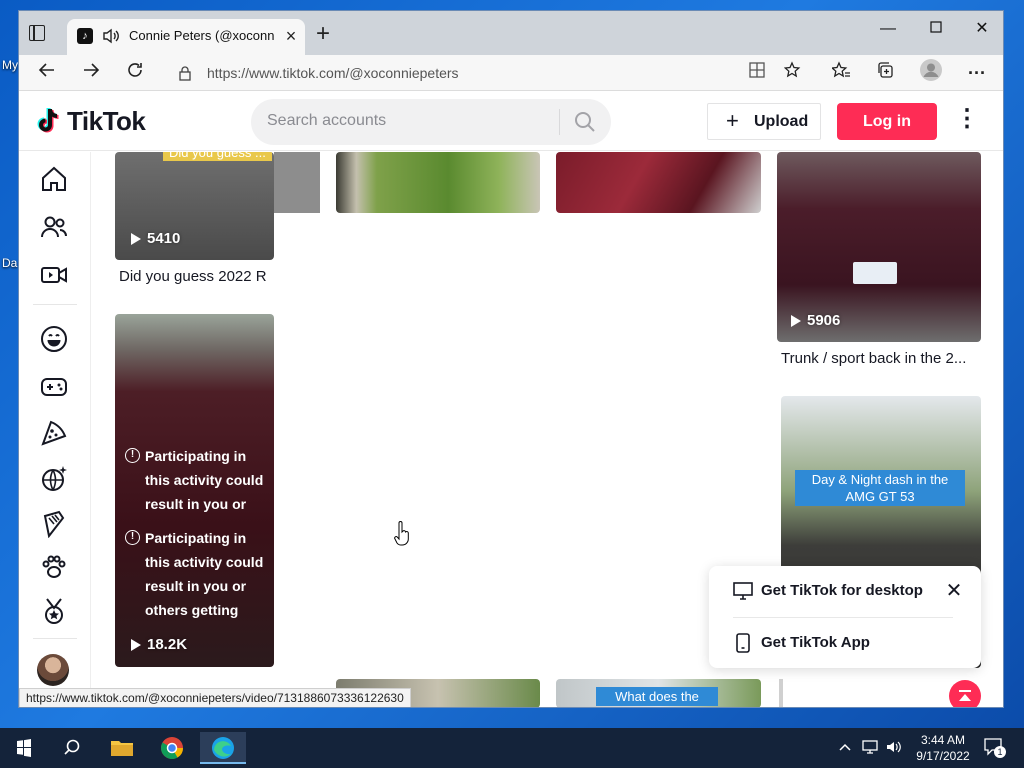 This screenshot has height=768, width=1024. What do you see at coordinates (943, 748) in the screenshot?
I see `taskbar-clock: 3:44 AM 9/17/2022` at bounding box center [943, 748].